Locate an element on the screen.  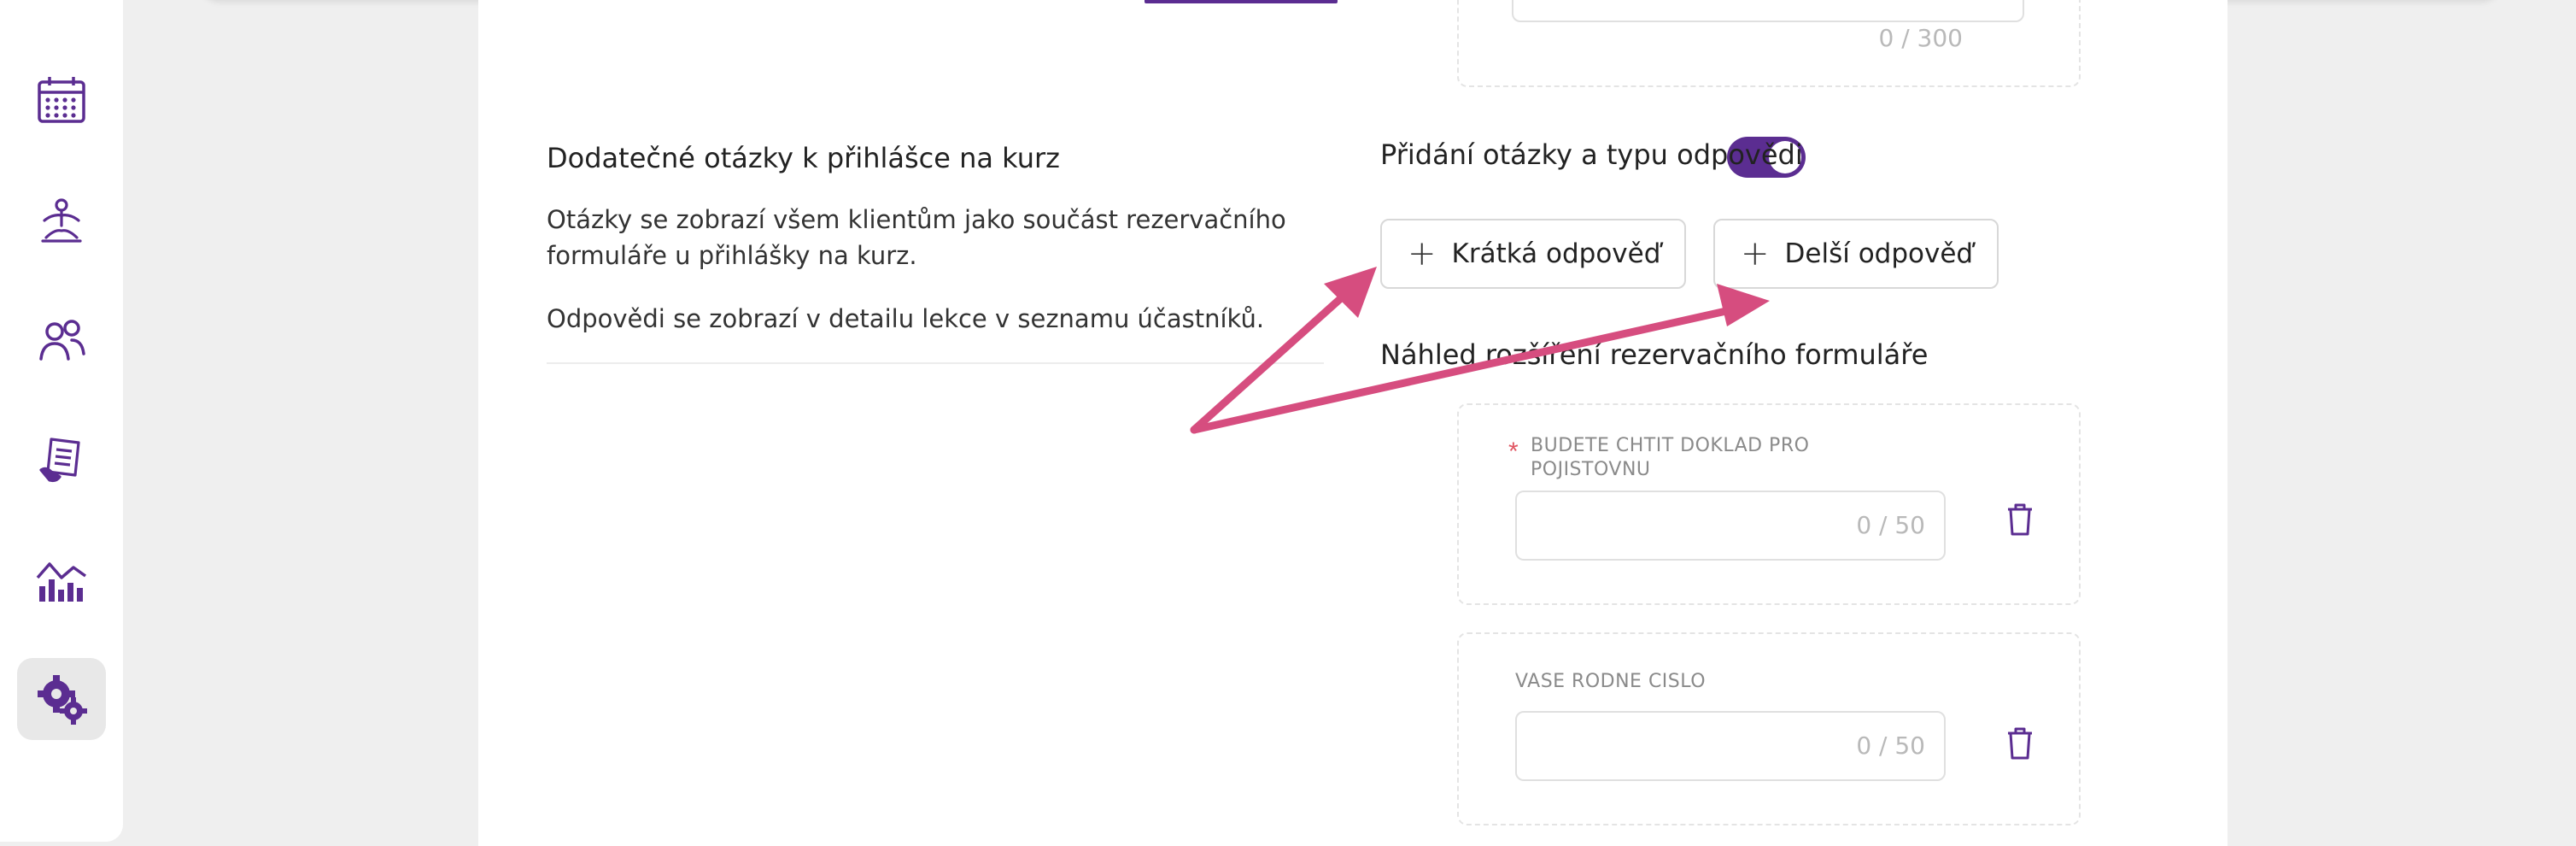
add-long-answer-button: + Delší odpověď is located at coordinates (1856, 254).